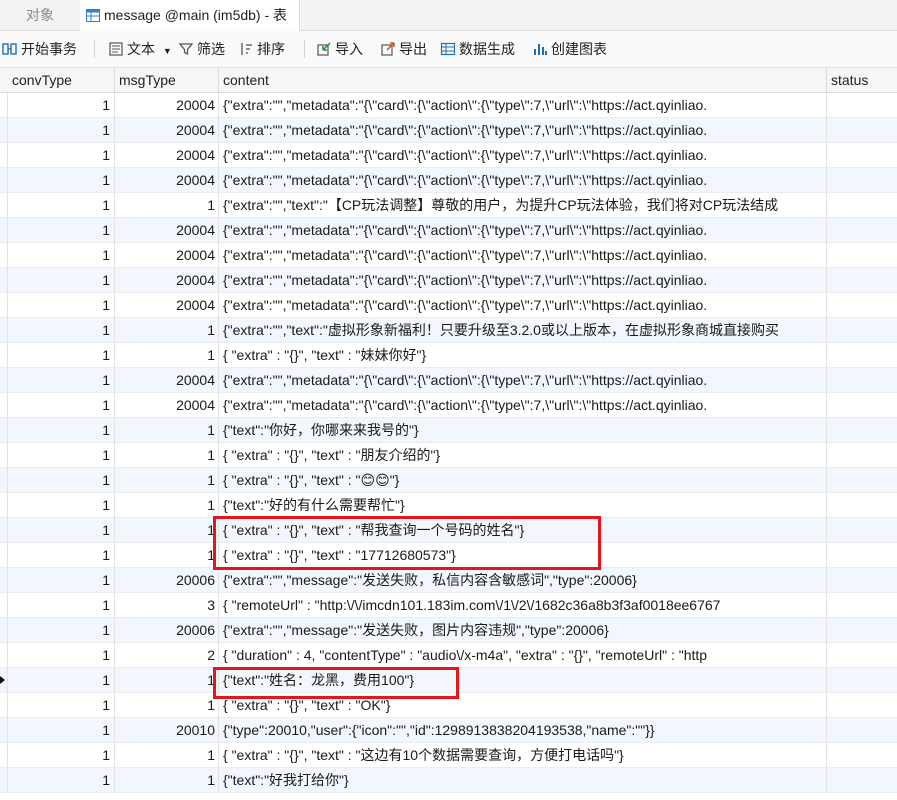 This screenshot has width=897, height=800. I want to click on cell-content: { "extra" : "{}", "text" : "OK"}, so click(523, 705).